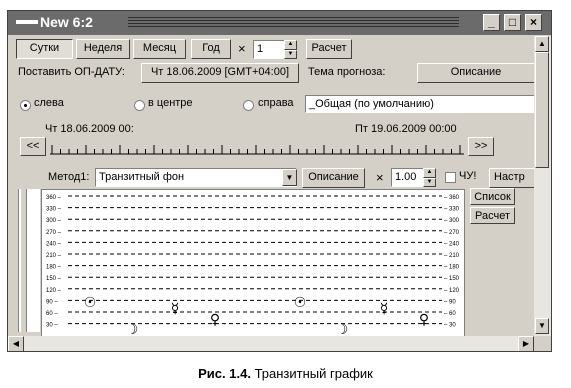  Describe the element at coordinates (248, 105) in the screenshot. I see `radio-right` at that location.